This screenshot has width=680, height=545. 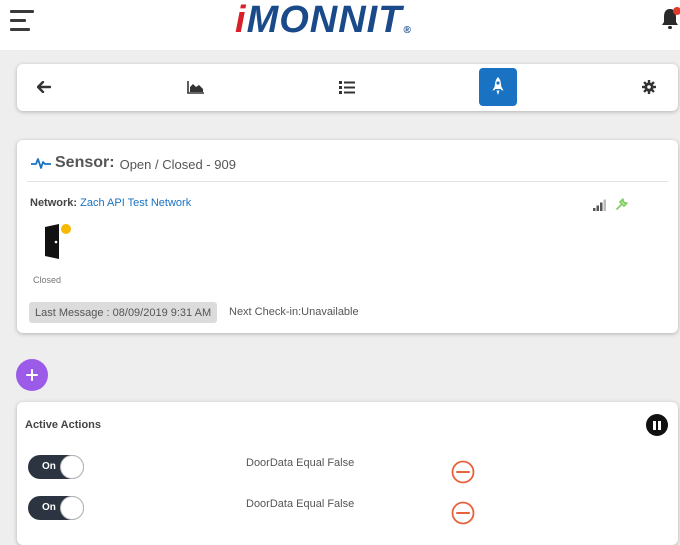 I want to click on network-row: Network: Zach API Test Network, so click(x=110, y=203).